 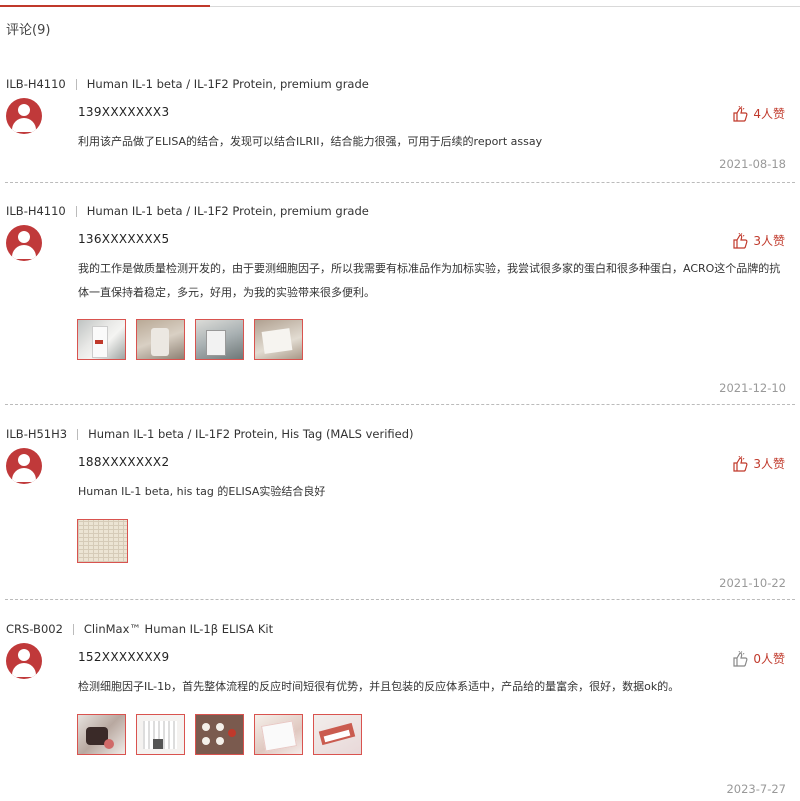 I want to click on reviewer-name: 139XXXXXXX3, so click(x=124, y=112).